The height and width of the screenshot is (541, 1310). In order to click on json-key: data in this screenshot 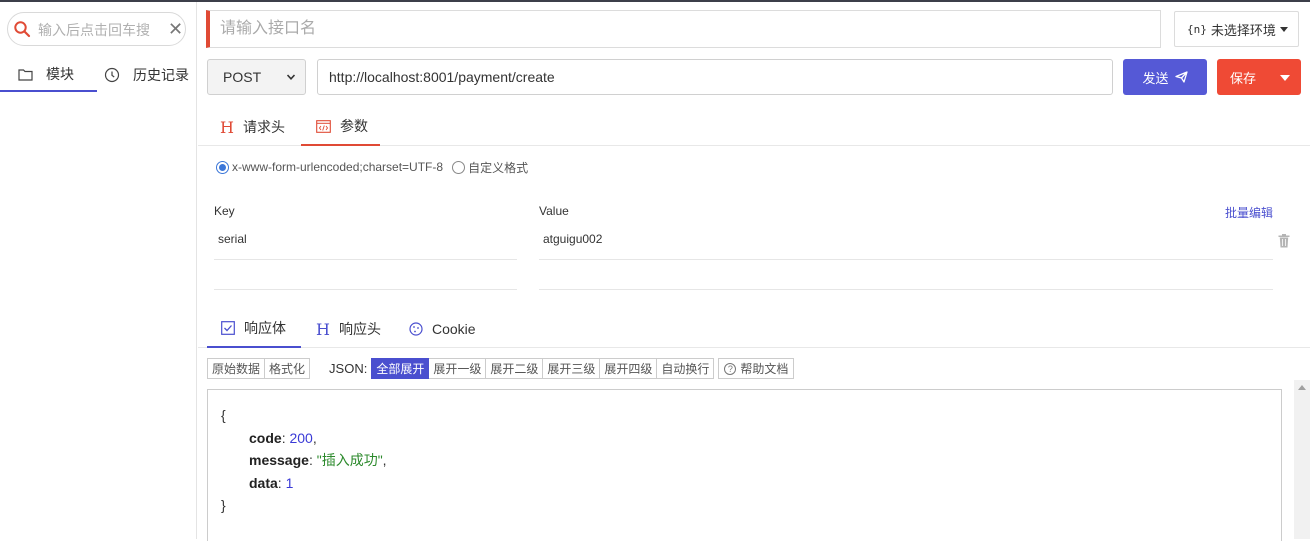, I will do `click(263, 482)`.